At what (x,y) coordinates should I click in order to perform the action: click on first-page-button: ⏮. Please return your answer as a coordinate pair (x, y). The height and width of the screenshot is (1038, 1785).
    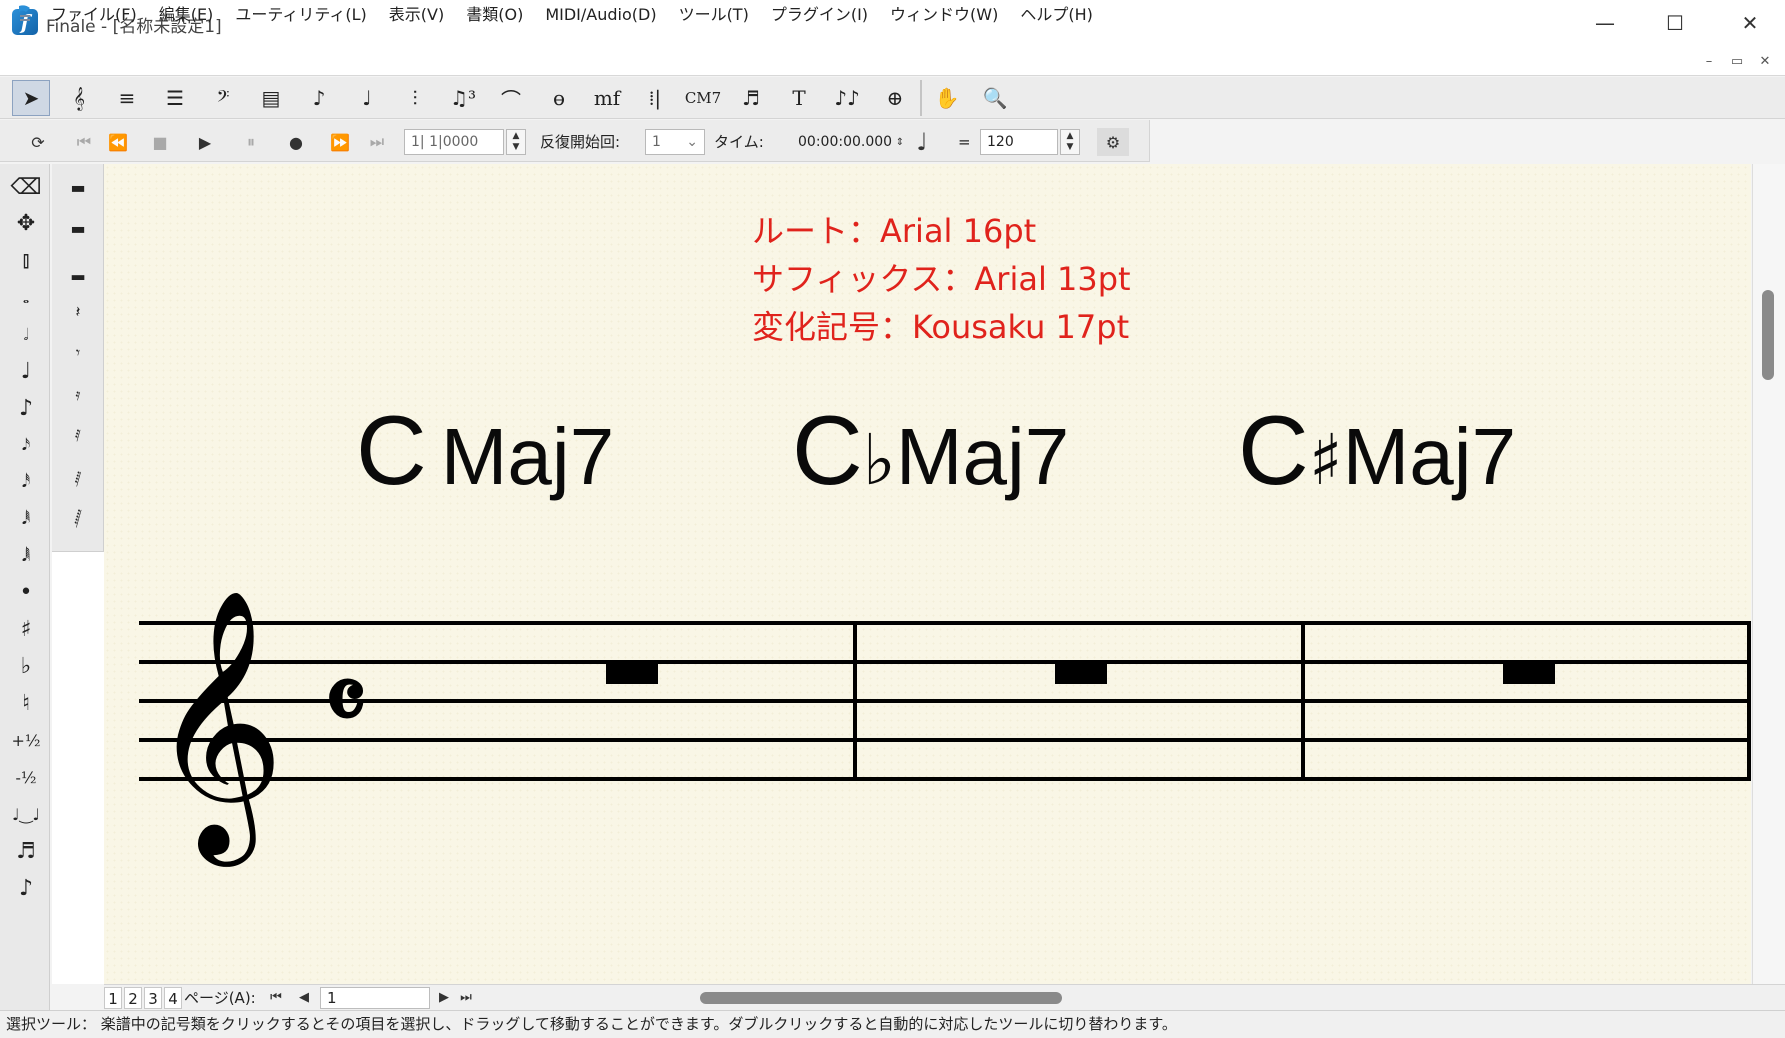
    Looking at the image, I should click on (276, 998).